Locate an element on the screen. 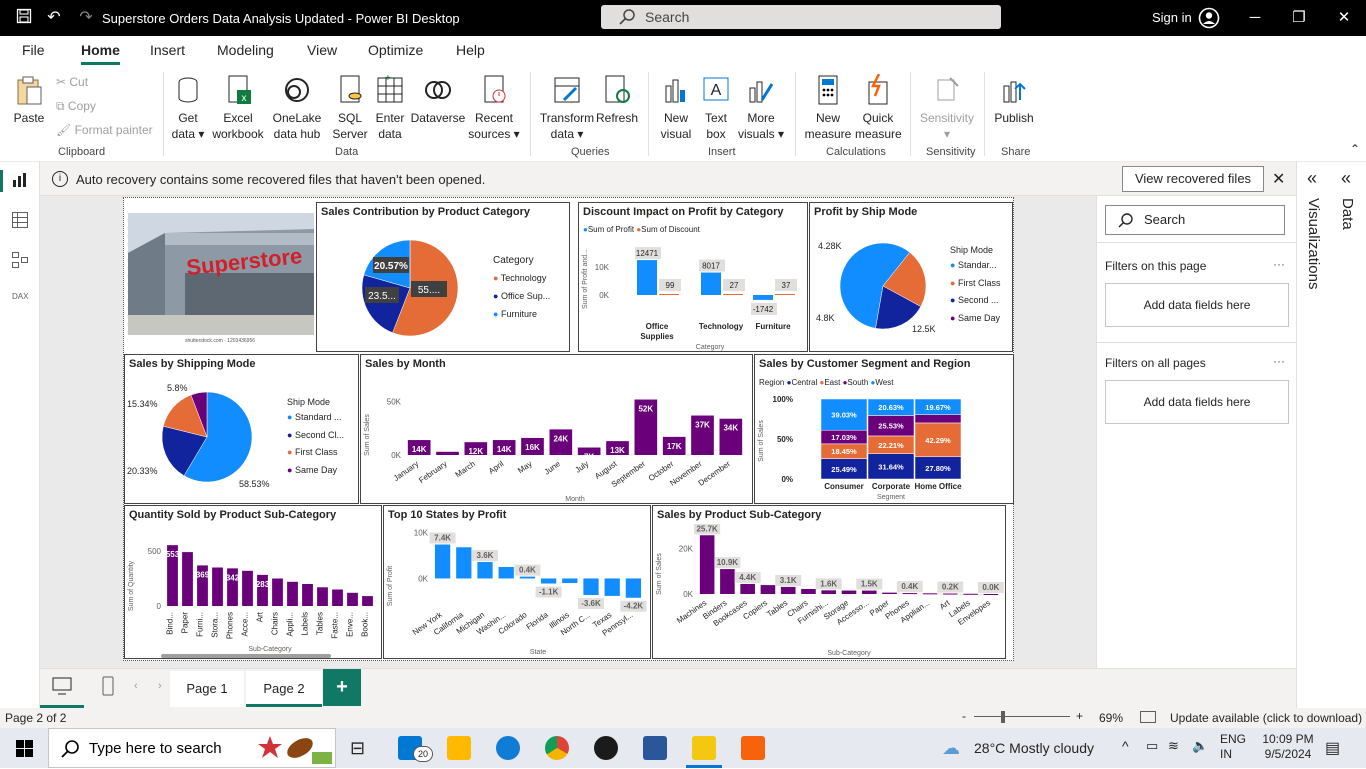 Image resolution: width=1366 pixels, height=769 pixels. menu-modeling: Modeling is located at coordinates (245, 50).